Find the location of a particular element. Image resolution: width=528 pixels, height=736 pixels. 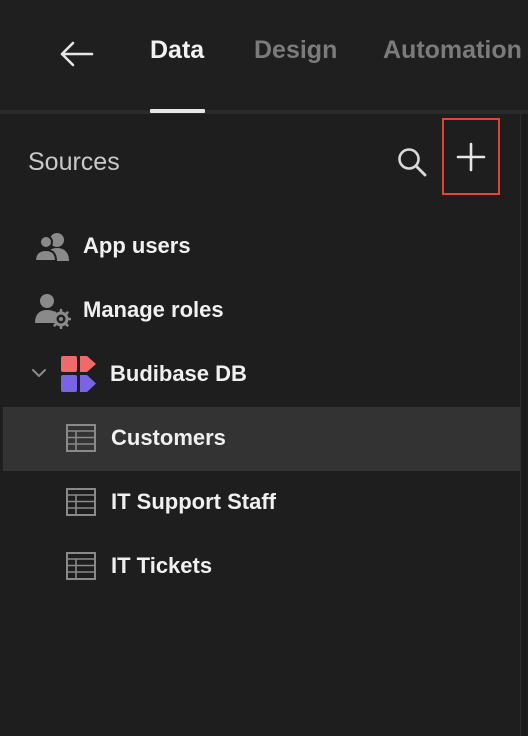

table-item-it-support-staff: IT Support Staff is located at coordinates (261, 503).